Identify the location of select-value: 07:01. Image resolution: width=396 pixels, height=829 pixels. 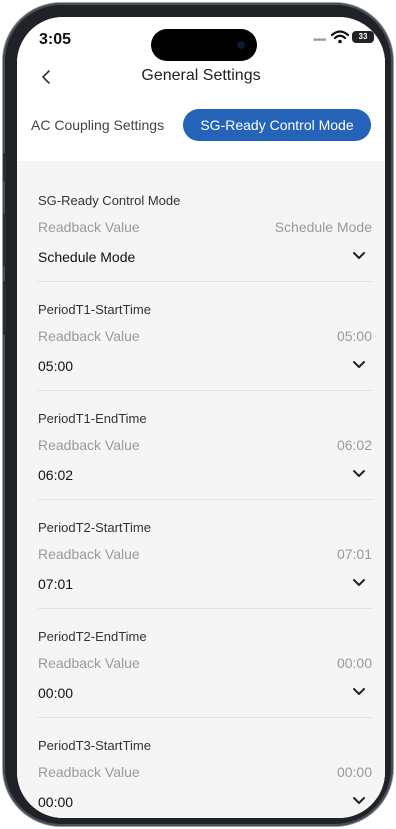
(55, 584).